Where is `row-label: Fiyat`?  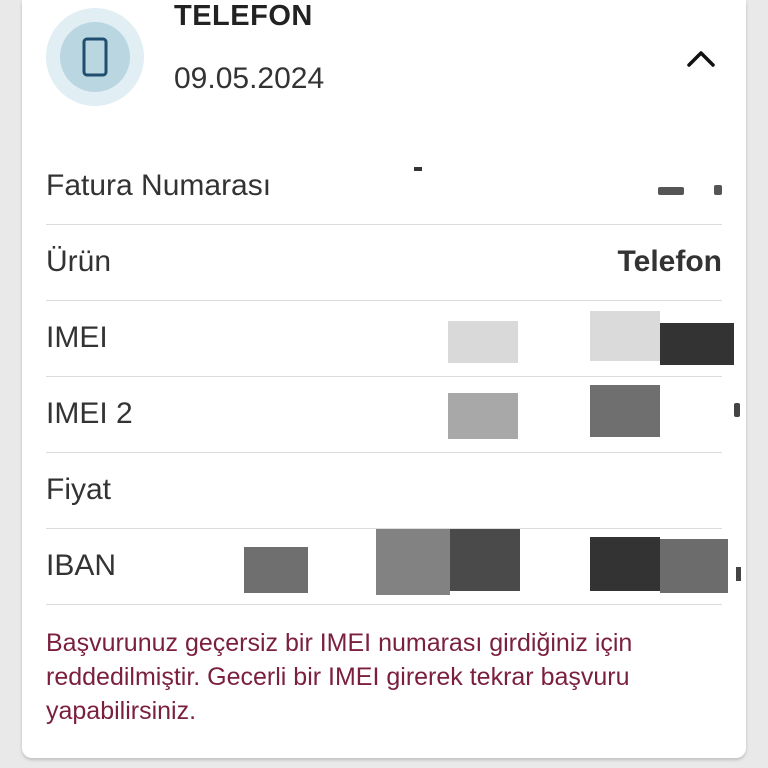 row-label: Fiyat is located at coordinates (79, 489).